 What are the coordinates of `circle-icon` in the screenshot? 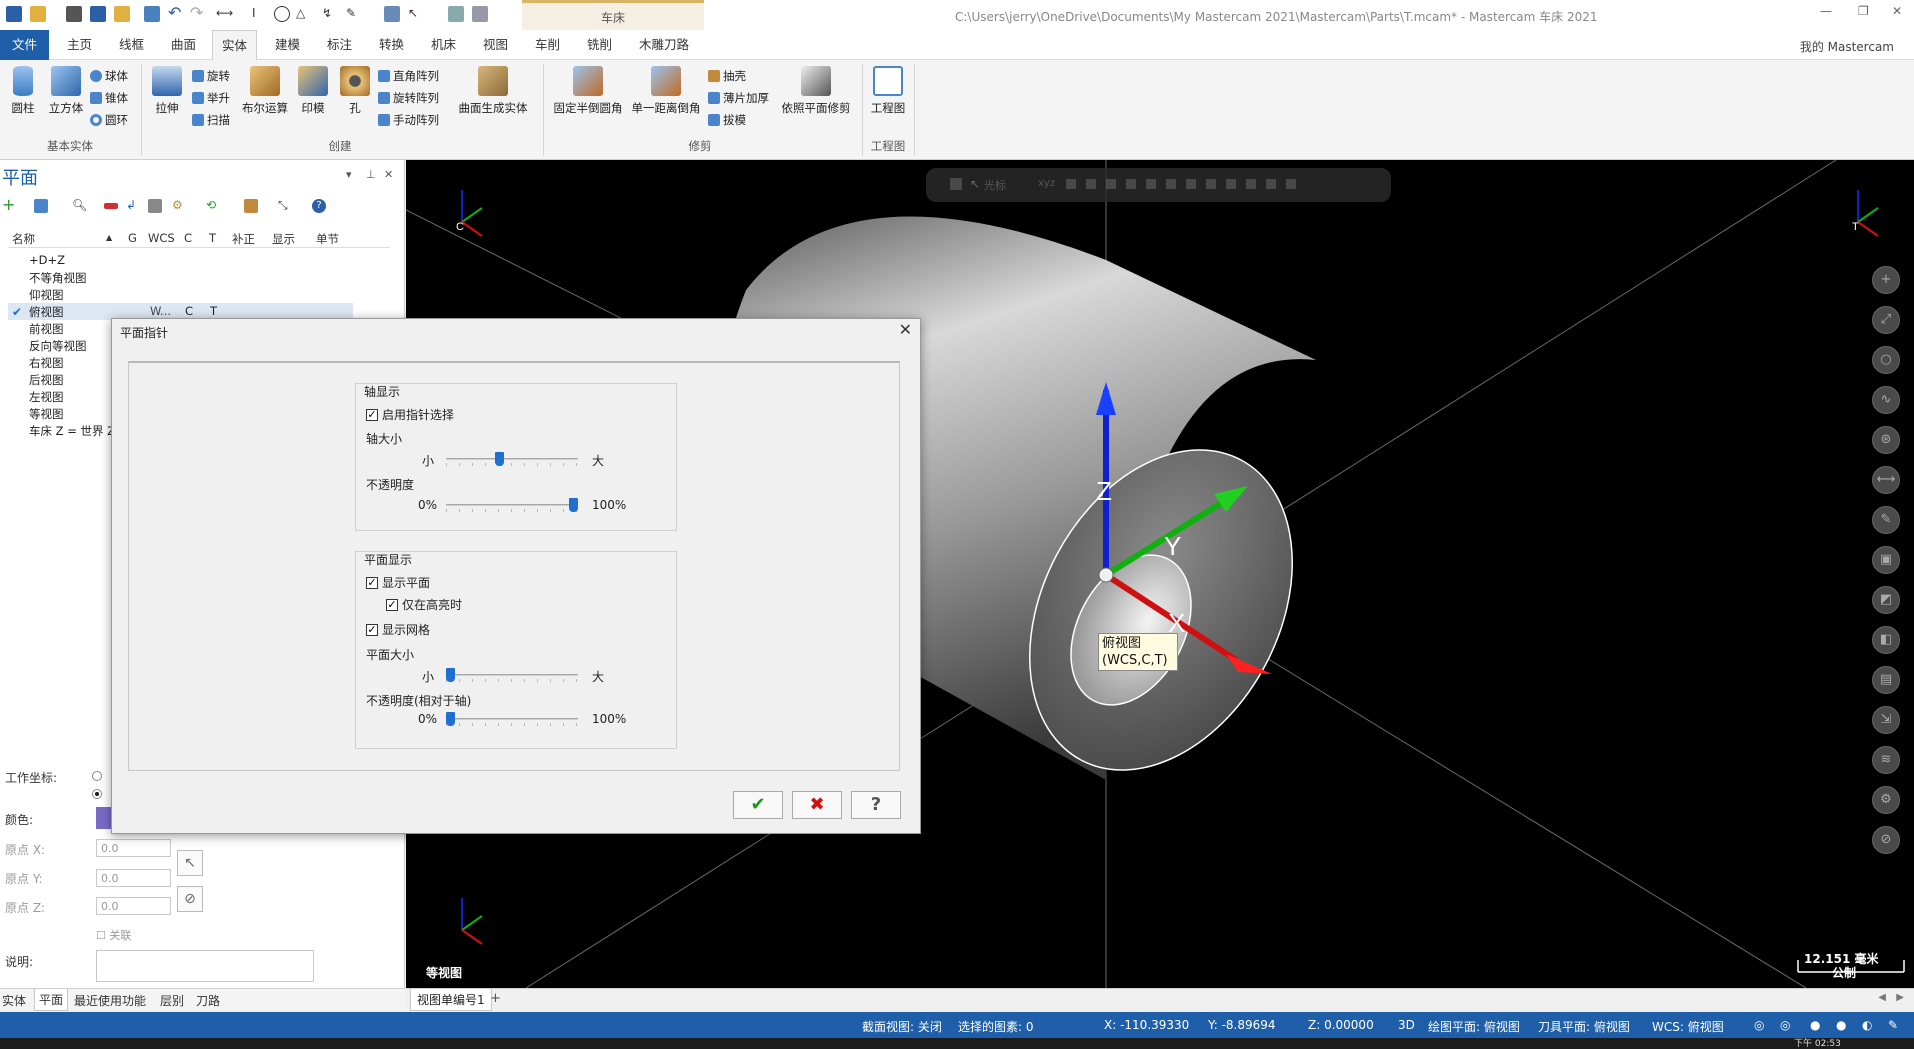 It's located at (282, 14).